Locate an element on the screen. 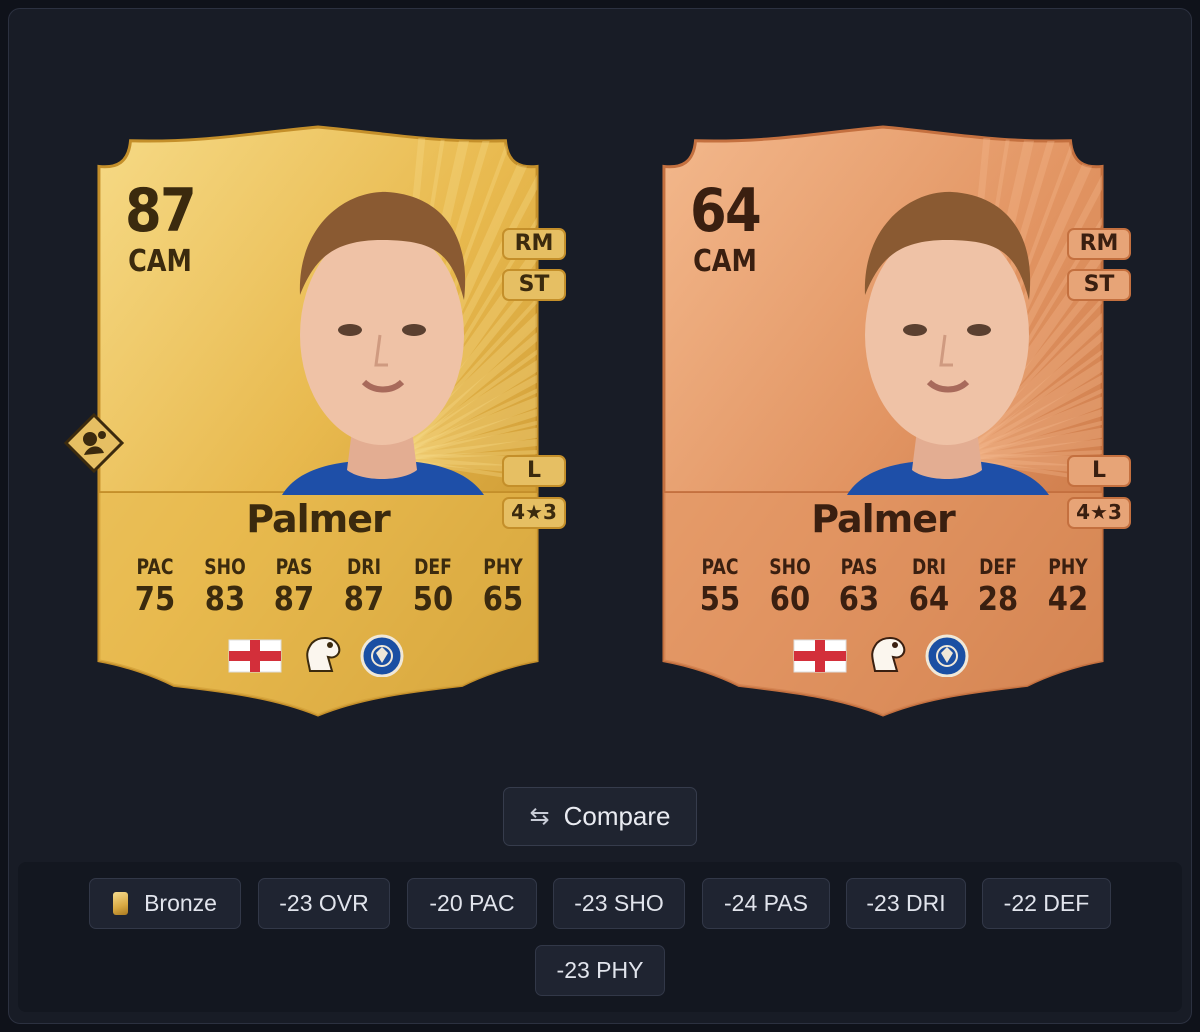 This screenshot has width=1200, height=1032. stat-pac: PAC 75 is located at coordinates (155, 587).